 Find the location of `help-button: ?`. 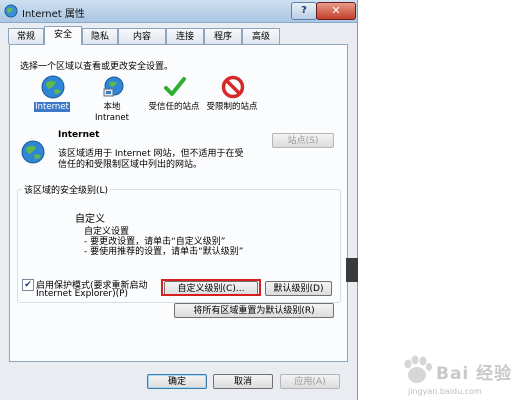

help-button: ? is located at coordinates (304, 11).